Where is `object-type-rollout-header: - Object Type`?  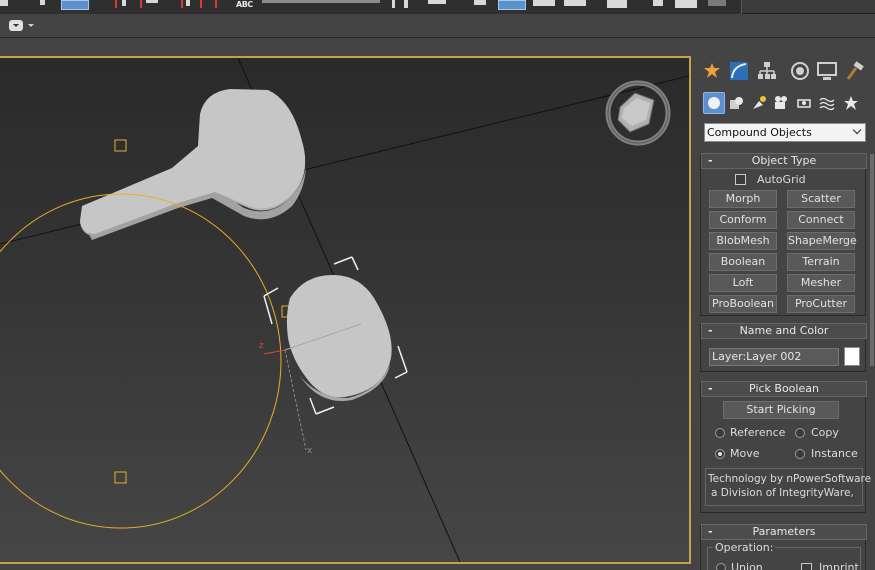 object-type-rollout-header: - Object Type is located at coordinates (784, 161).